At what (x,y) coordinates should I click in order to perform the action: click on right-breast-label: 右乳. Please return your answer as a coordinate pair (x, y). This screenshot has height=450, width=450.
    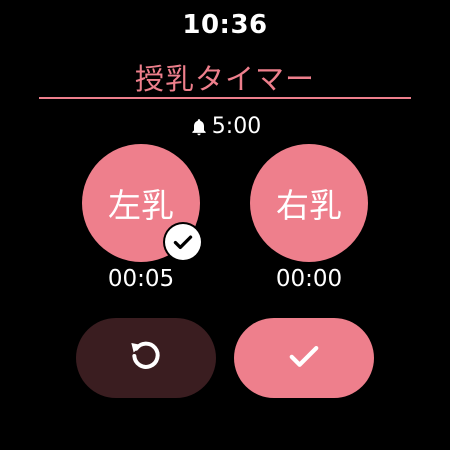
    Looking at the image, I should click on (309, 205).